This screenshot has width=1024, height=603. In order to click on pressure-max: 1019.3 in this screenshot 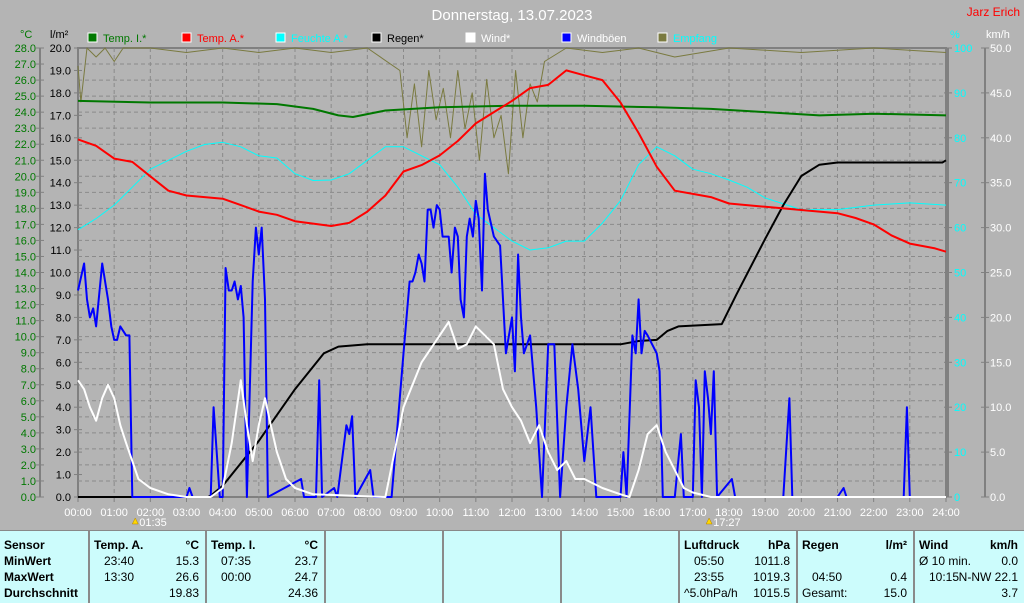, I will do `click(771, 577)`.